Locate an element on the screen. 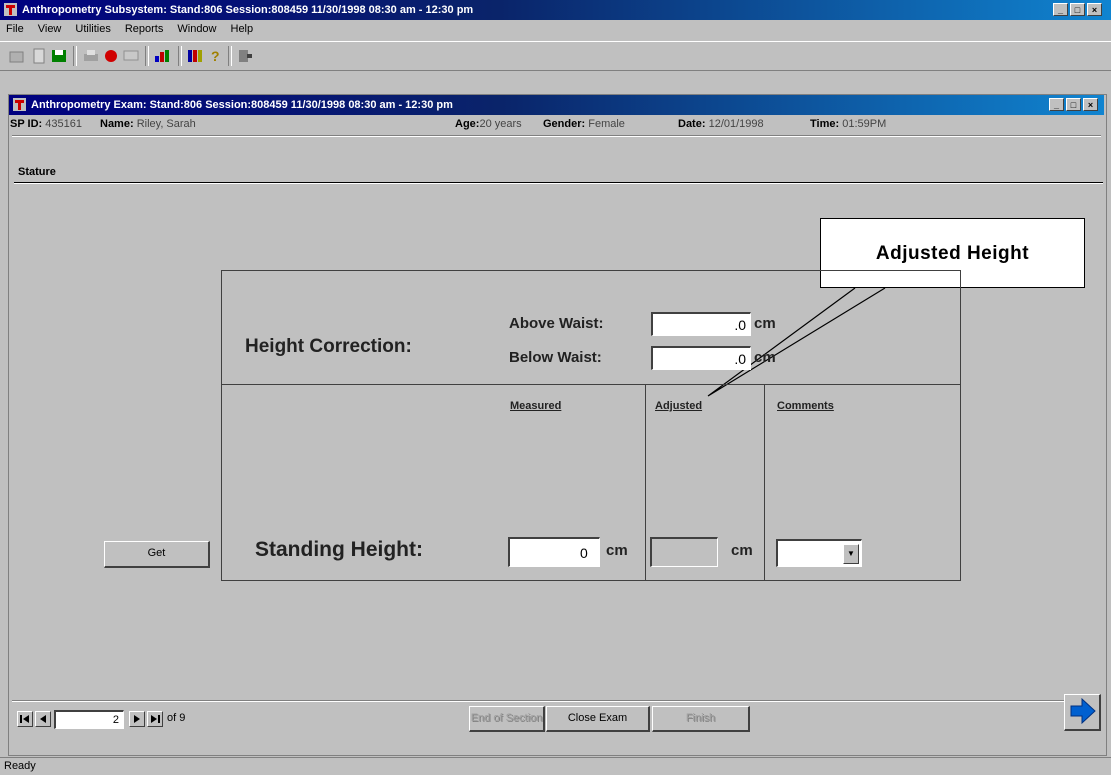 The height and width of the screenshot is (775, 1111). below-waist-label: Below Waist: is located at coordinates (555, 357).